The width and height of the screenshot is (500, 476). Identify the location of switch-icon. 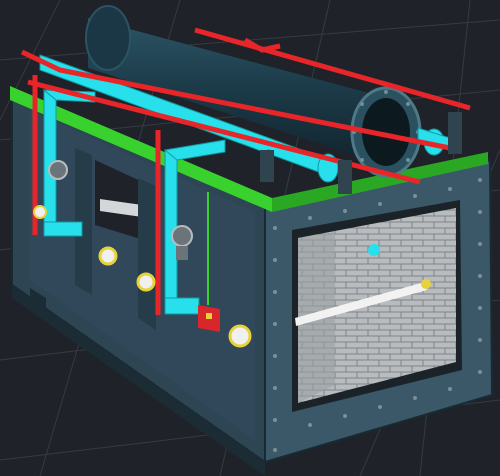
(209, 316).